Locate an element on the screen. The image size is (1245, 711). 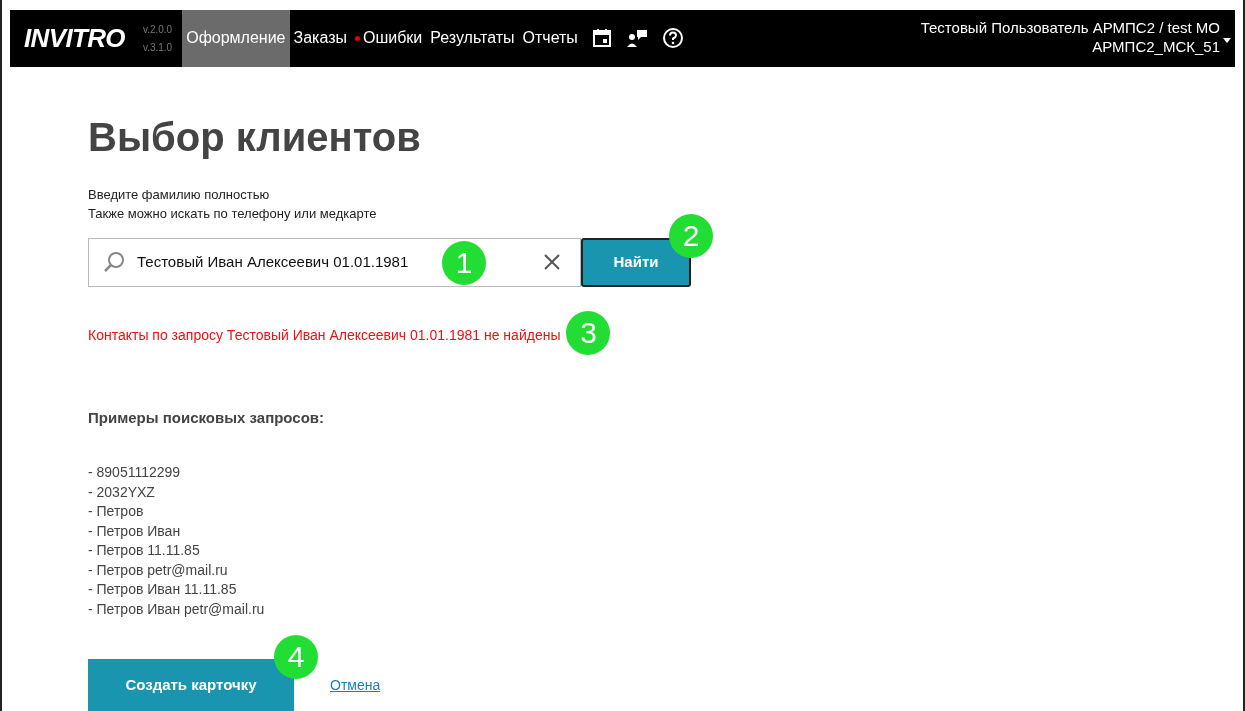
user-name: АРМПС2_МСК_51 is located at coordinates (1156, 46).